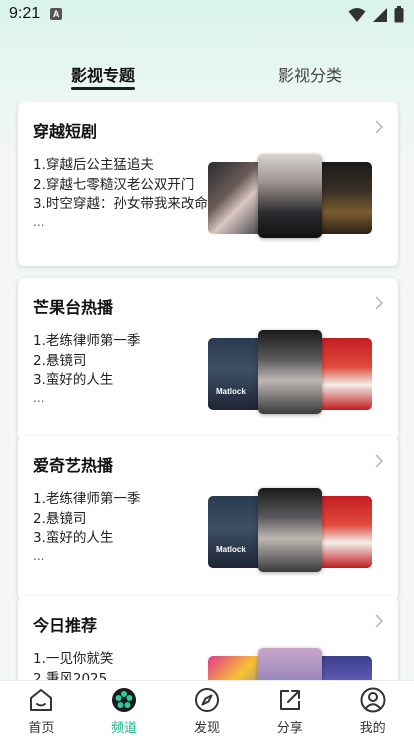 The width and height of the screenshot is (414, 736). What do you see at coordinates (208, 638) in the screenshot?
I see `topic-card-daily-picks: 今日推荐 1.一见你就笑 2.秉风2025` at bounding box center [208, 638].